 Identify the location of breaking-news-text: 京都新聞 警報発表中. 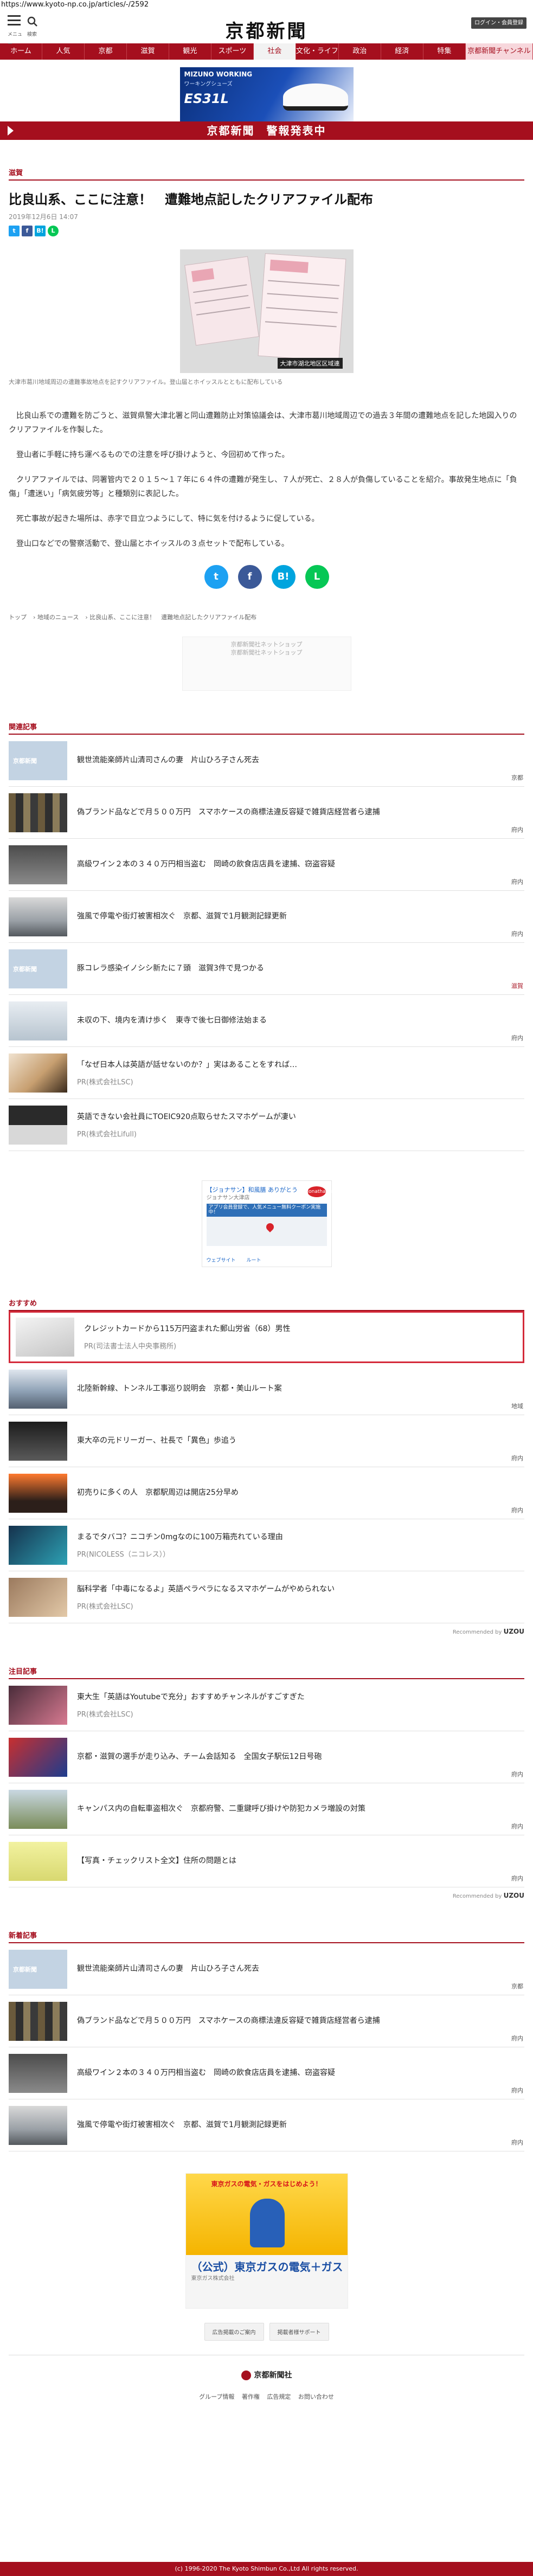
(266, 130).